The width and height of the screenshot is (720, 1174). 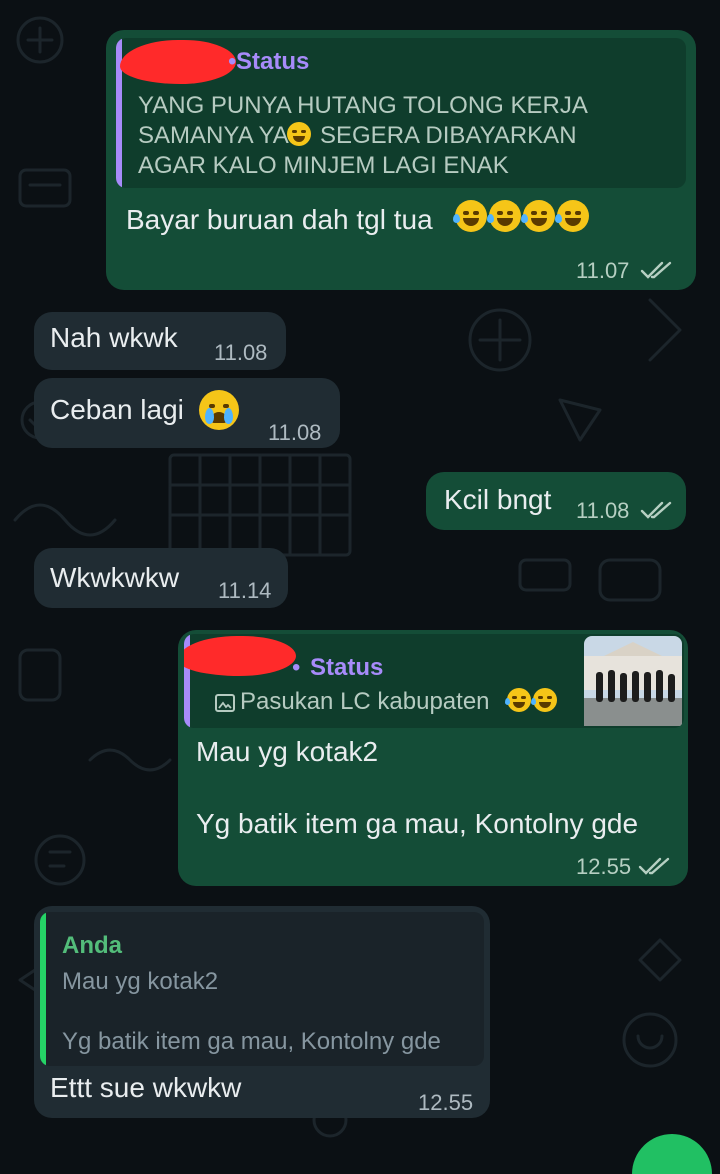 What do you see at coordinates (92, 945) in the screenshot?
I see `quote-author: Anda` at bounding box center [92, 945].